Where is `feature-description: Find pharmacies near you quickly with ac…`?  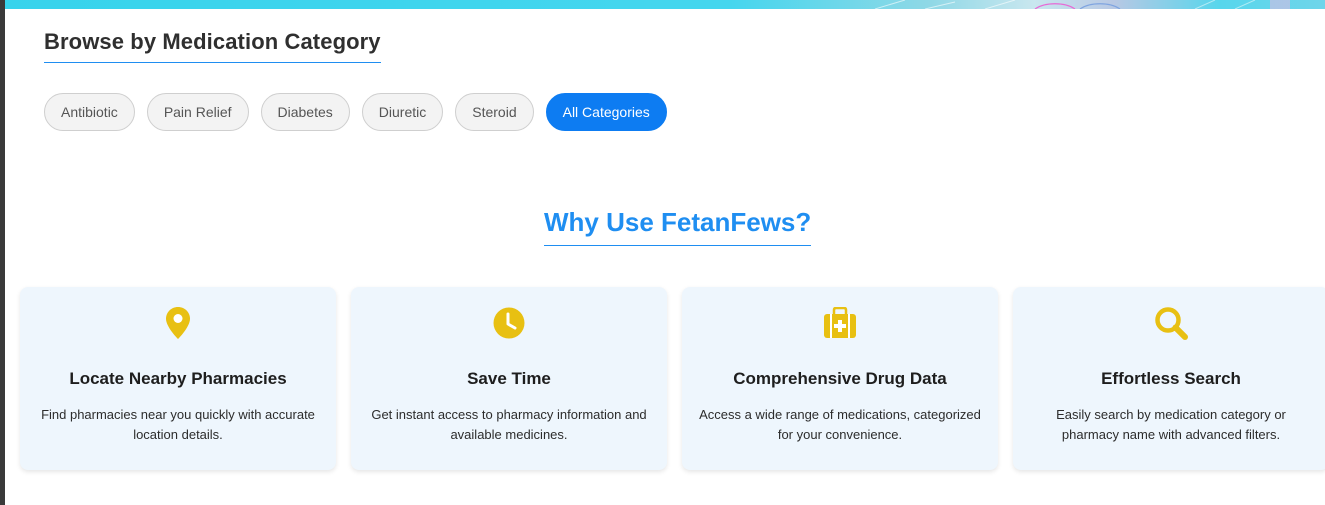
feature-description: Find pharmacies near you quickly with ac… is located at coordinates (178, 424).